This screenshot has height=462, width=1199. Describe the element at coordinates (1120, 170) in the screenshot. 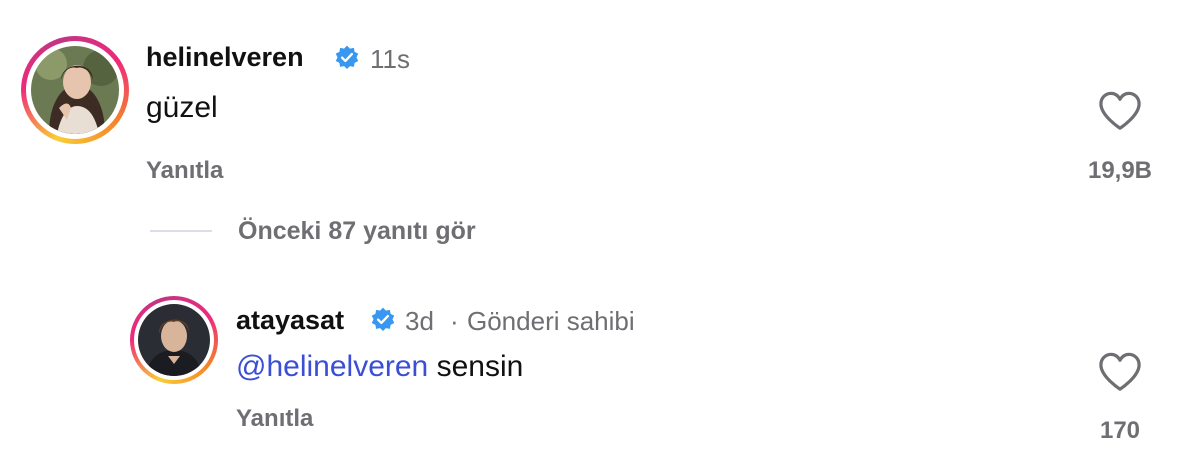

I see `like-count: 19,9B` at that location.